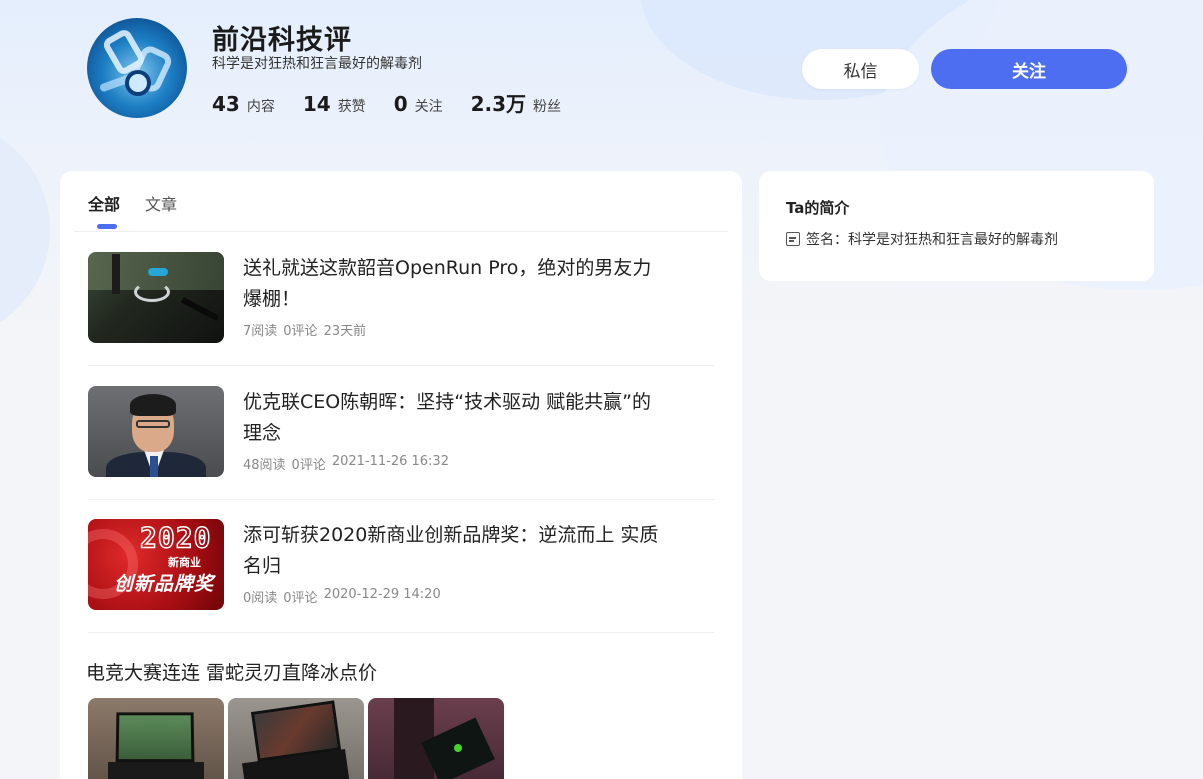 The image size is (1203, 779). I want to click on message-button: 私信, so click(860, 69).